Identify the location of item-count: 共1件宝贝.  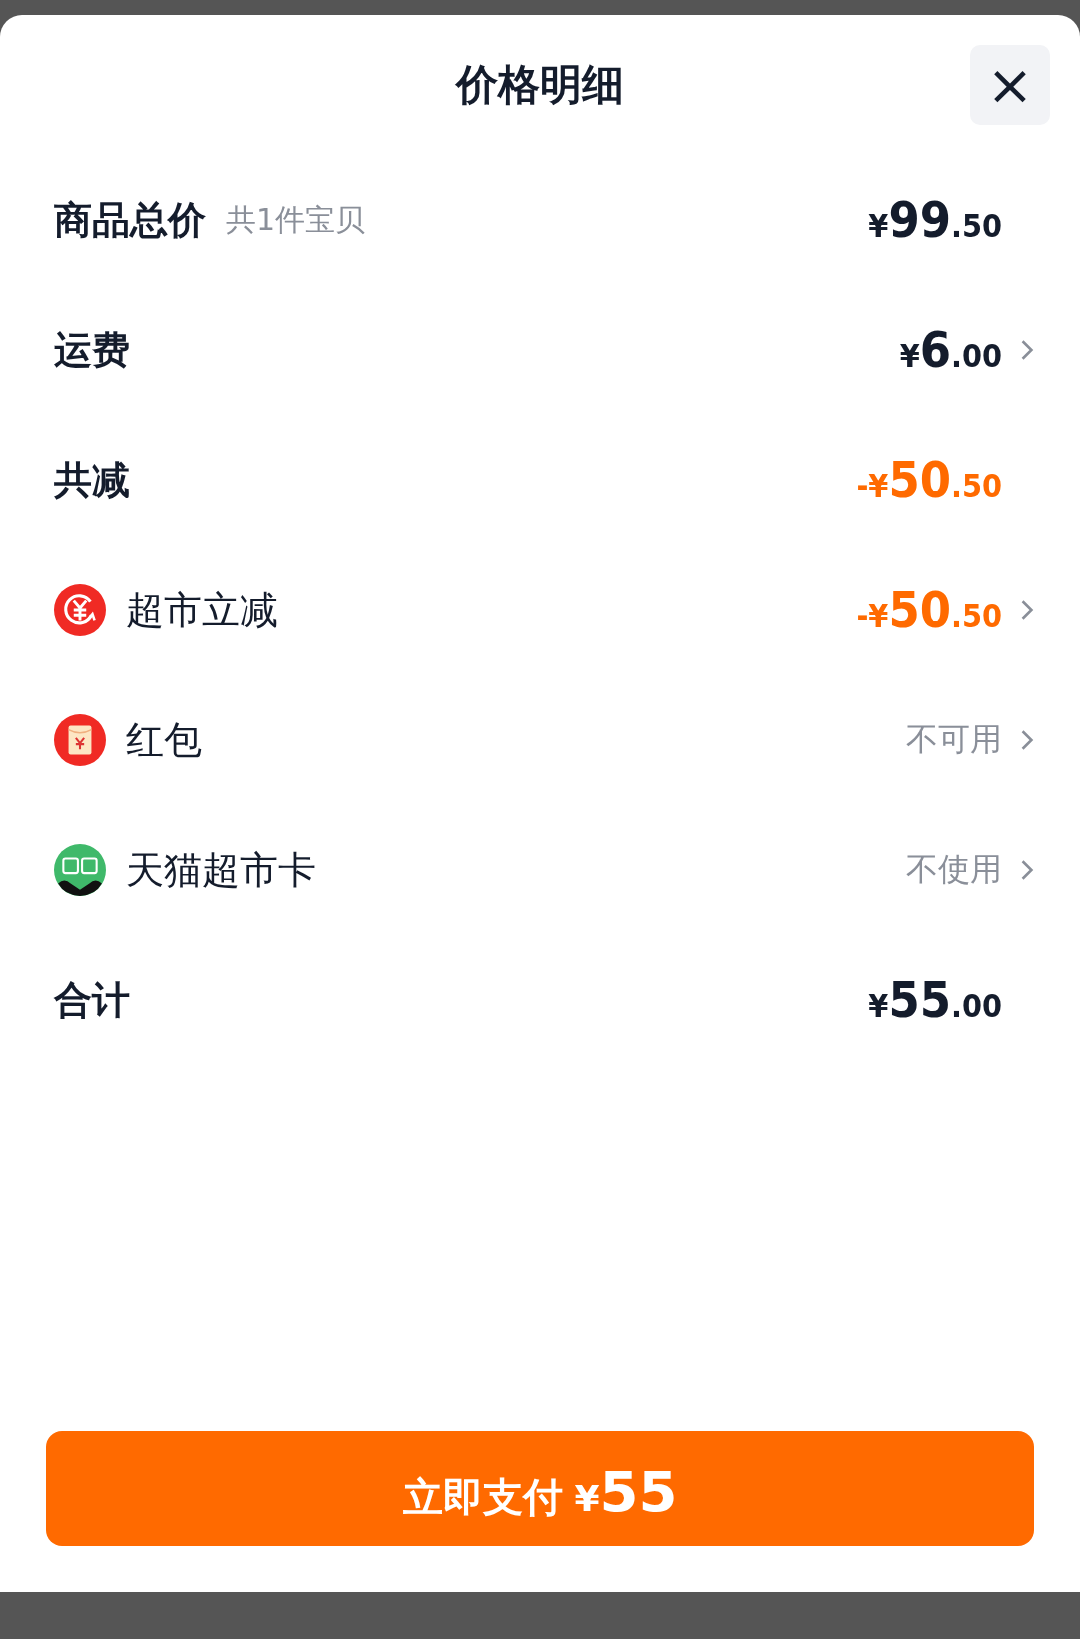
(296, 219).